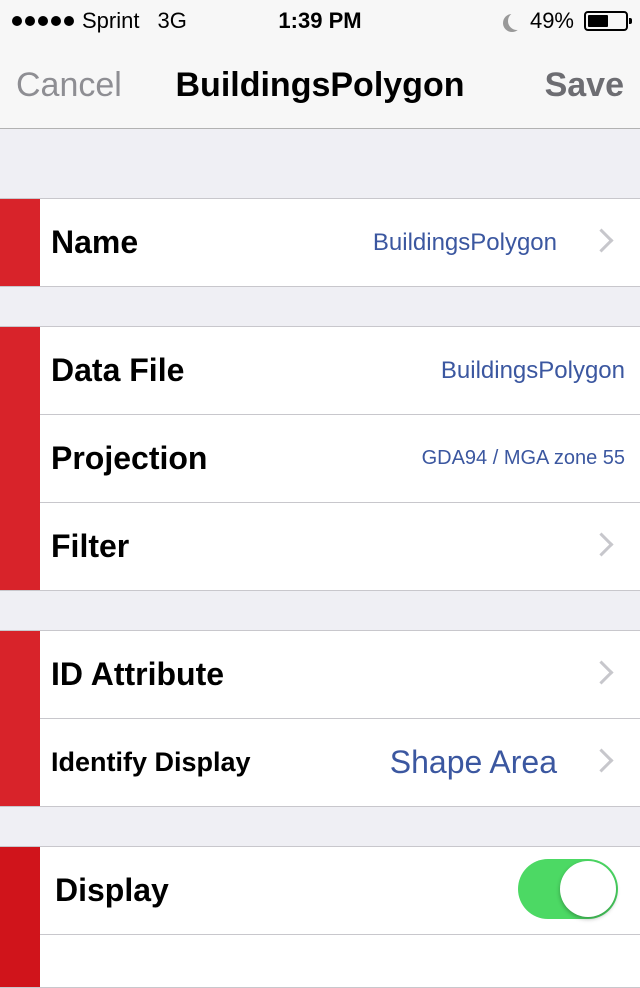 Image resolution: width=640 pixels, height=988 pixels. What do you see at coordinates (340, 370) in the screenshot?
I see `data-file-row: Data File BuildingsPolygon` at bounding box center [340, 370].